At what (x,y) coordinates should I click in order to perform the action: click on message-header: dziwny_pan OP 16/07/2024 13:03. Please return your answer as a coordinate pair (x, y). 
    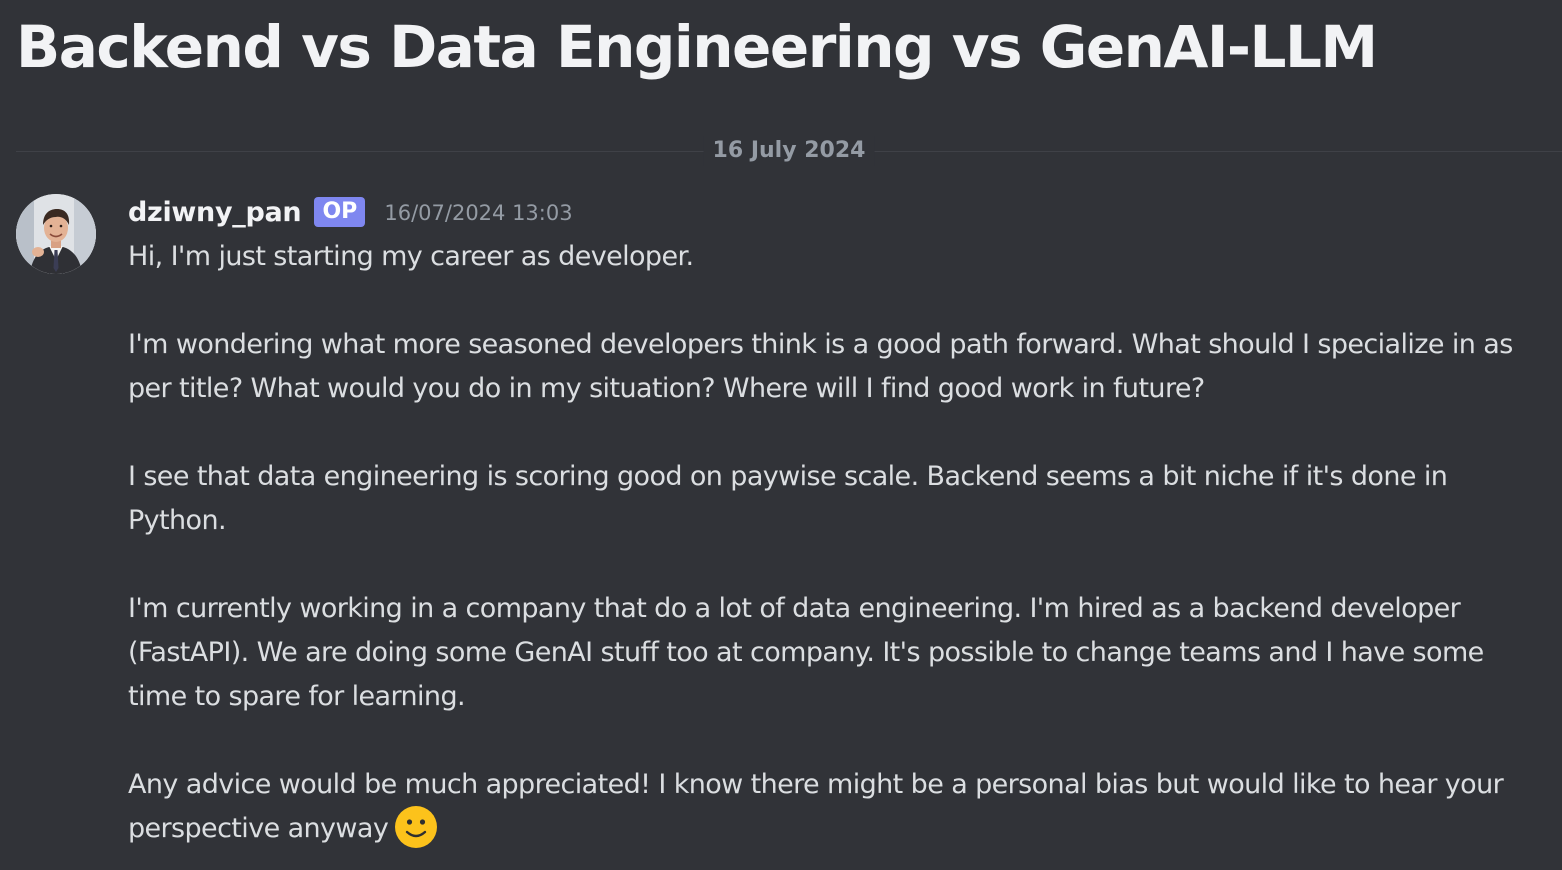
    Looking at the image, I should click on (350, 213).